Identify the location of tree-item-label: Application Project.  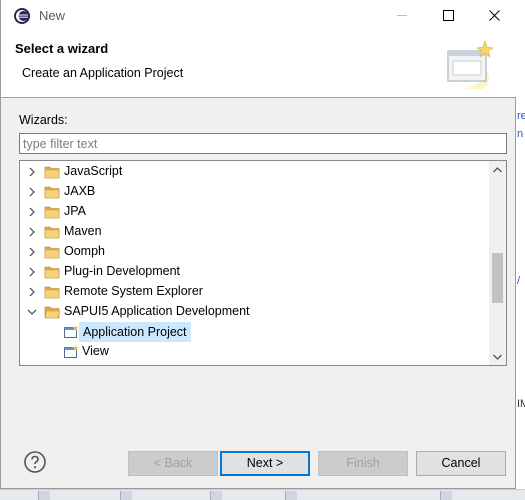
(135, 332).